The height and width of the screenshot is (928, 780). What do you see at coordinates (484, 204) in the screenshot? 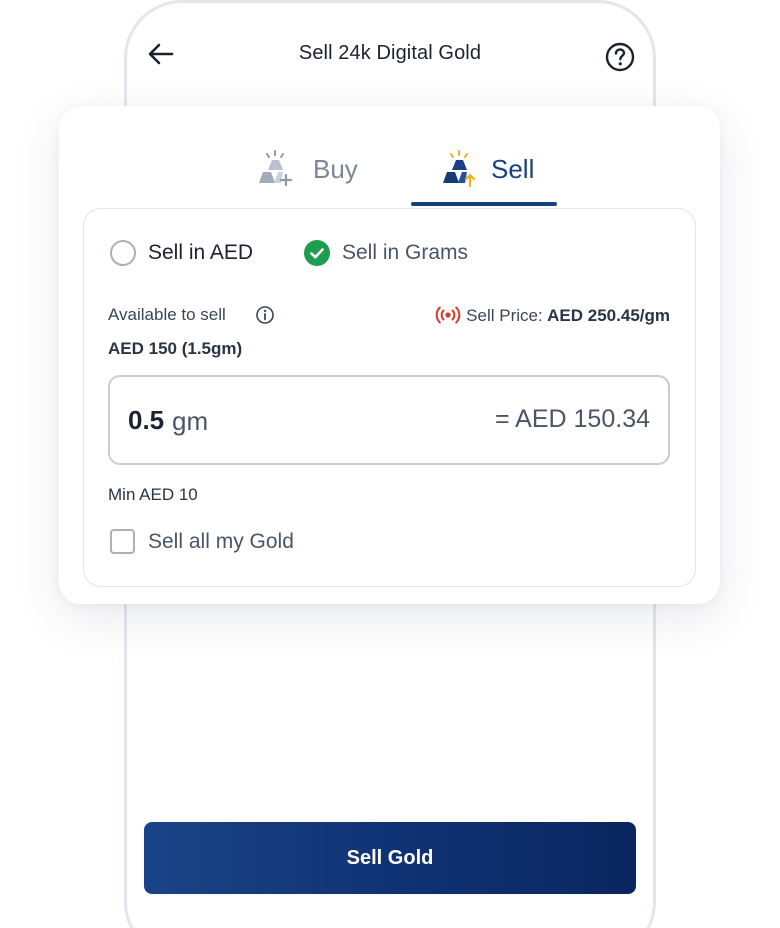
I see `active-tab-indicator` at bounding box center [484, 204].